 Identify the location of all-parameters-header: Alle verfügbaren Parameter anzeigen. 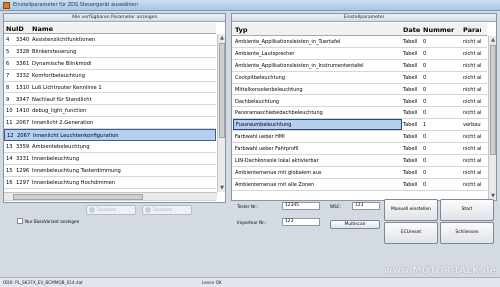
(114, 18).